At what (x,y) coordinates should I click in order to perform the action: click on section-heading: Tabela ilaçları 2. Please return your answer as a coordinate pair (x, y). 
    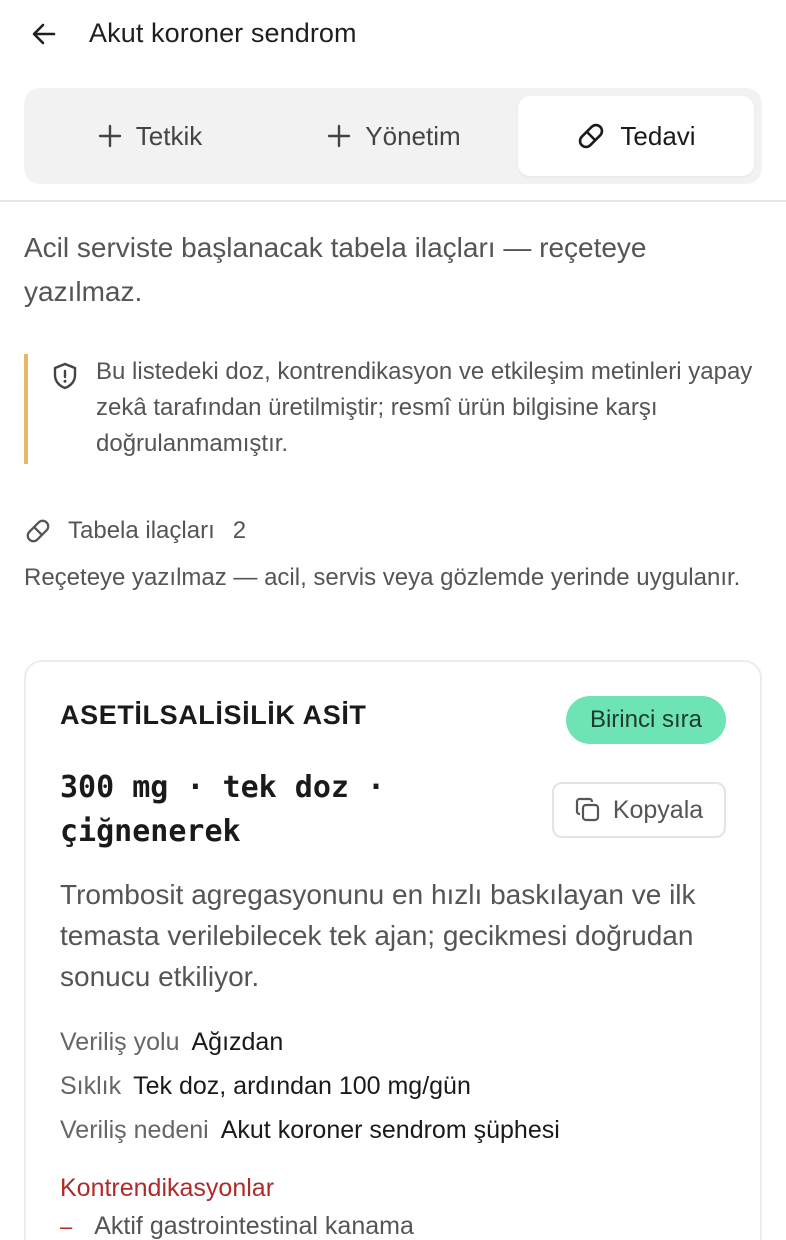
    Looking at the image, I should click on (135, 531).